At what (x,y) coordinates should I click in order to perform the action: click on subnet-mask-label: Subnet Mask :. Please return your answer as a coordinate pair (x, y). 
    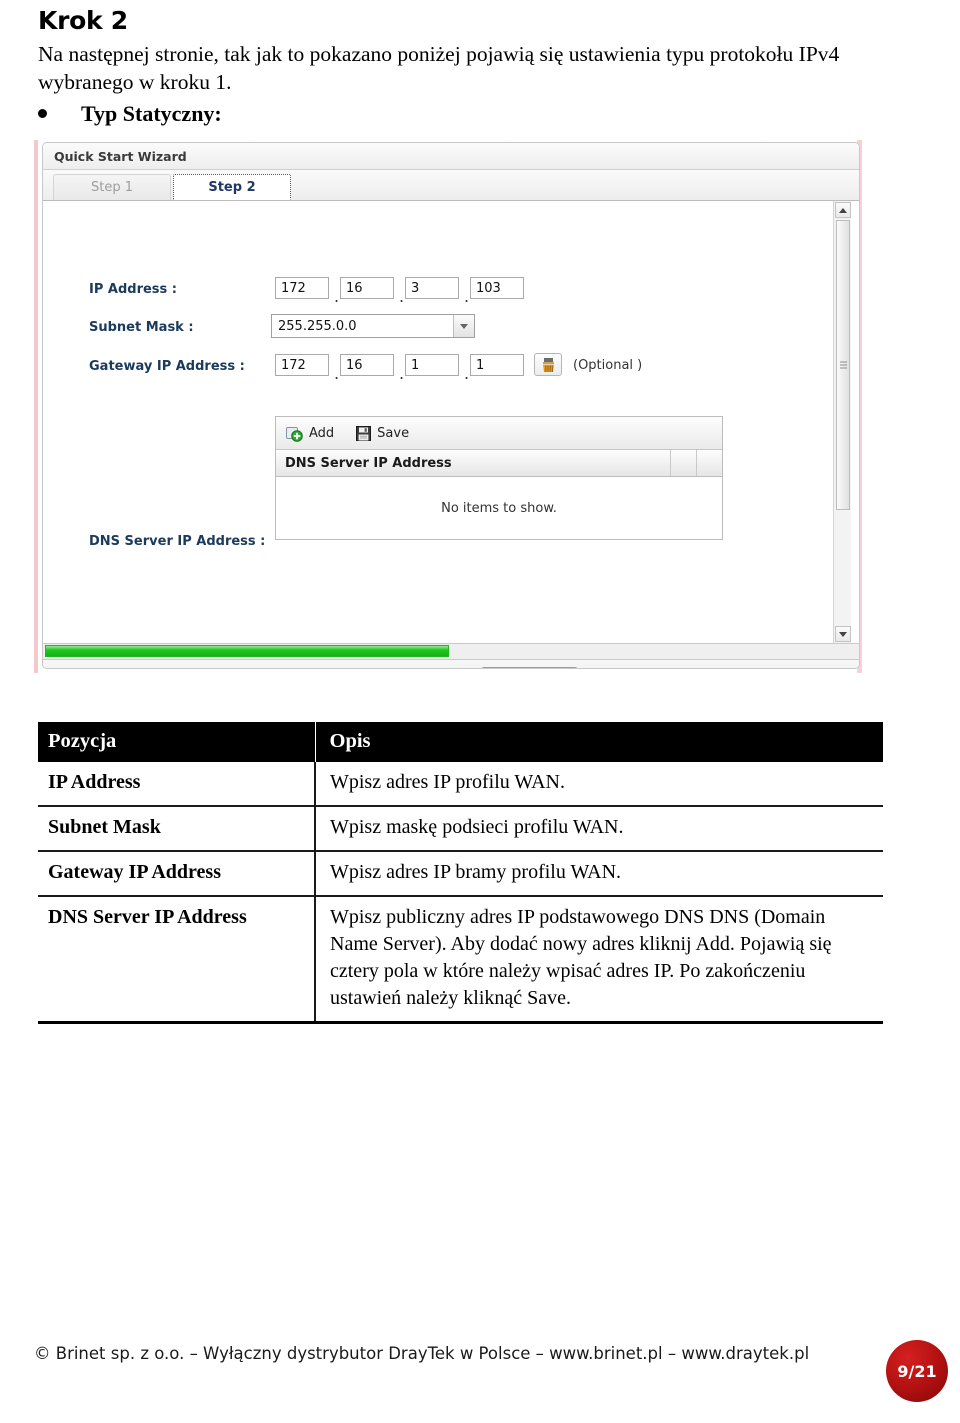
    Looking at the image, I should click on (141, 327).